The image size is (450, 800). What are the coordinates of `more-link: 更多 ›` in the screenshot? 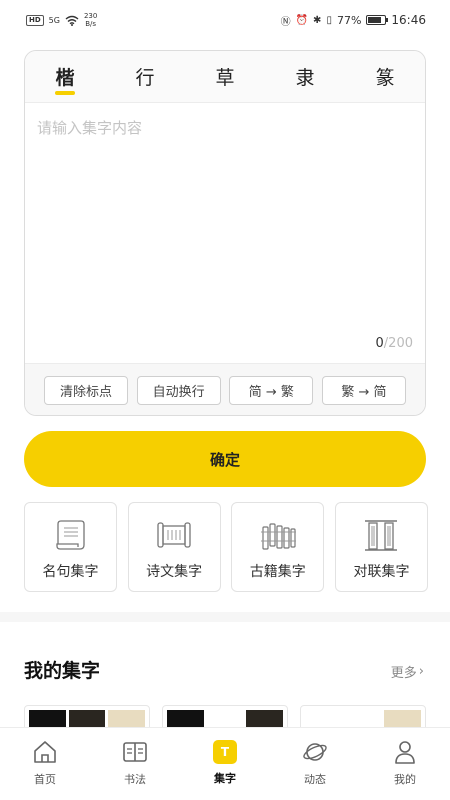 It's located at (407, 671).